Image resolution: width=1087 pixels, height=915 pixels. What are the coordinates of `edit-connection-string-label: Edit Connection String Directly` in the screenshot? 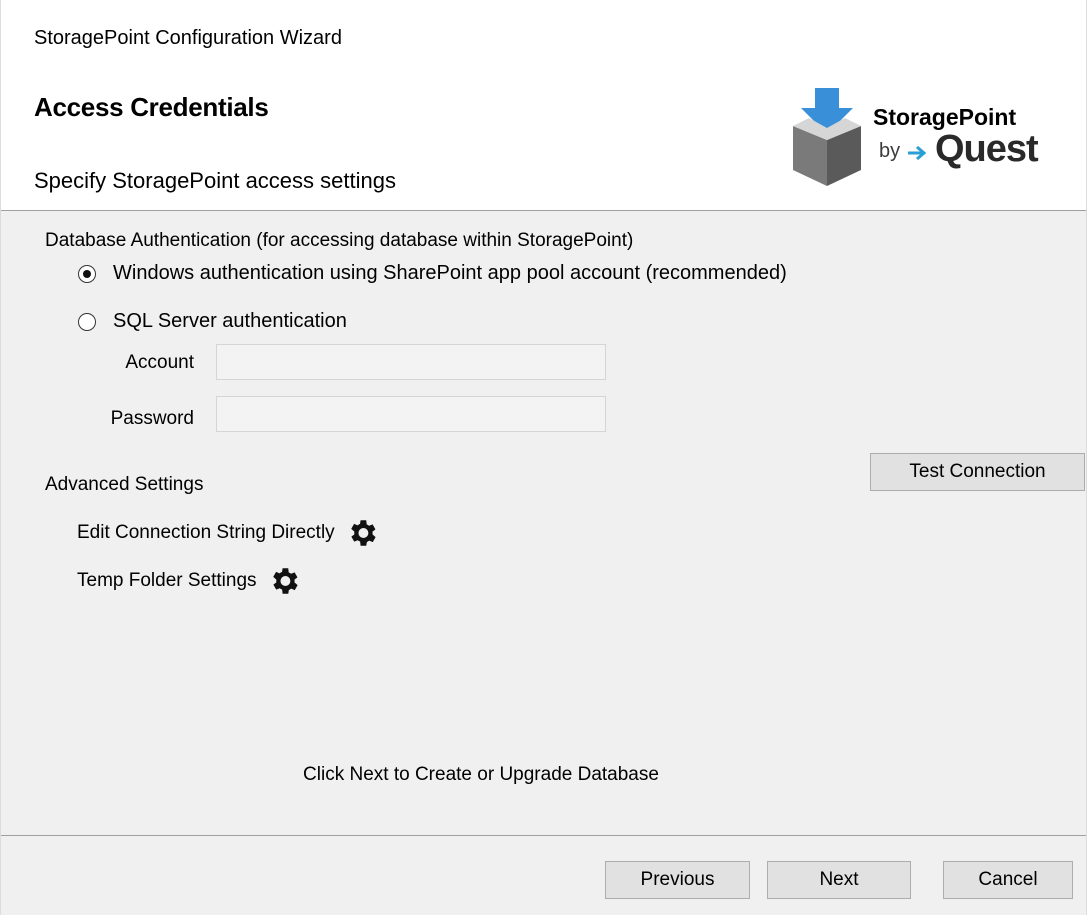 It's located at (206, 532).